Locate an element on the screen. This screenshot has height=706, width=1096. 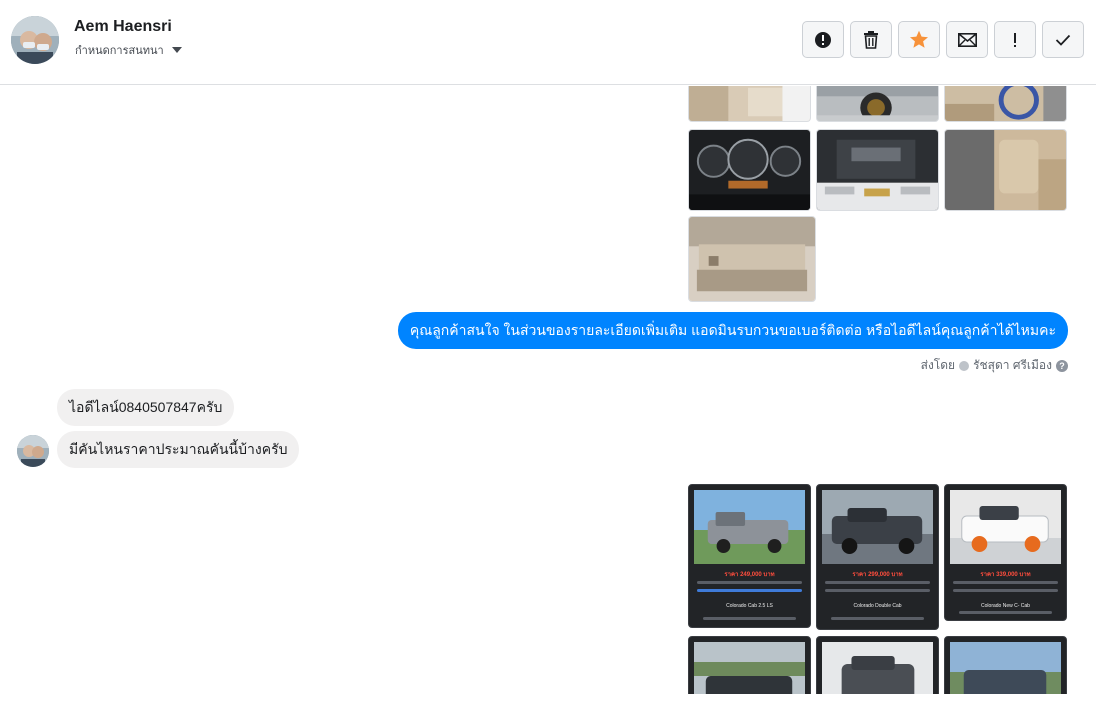
car-photo-steering is located at coordinates (1005, 104).